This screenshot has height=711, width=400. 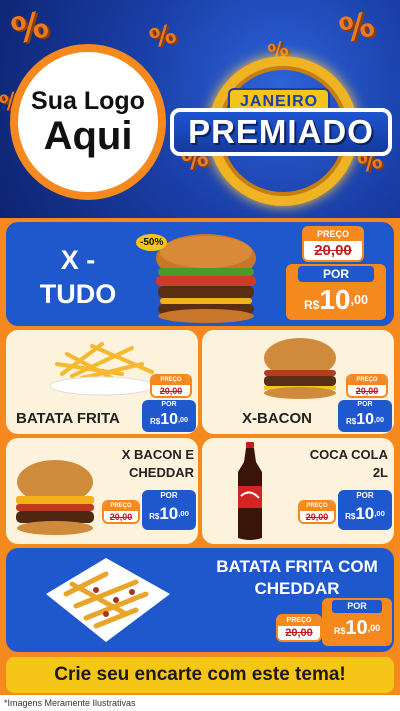 I want to click on logo-placeholder: Sua Logo Aqui, so click(x=88, y=122).